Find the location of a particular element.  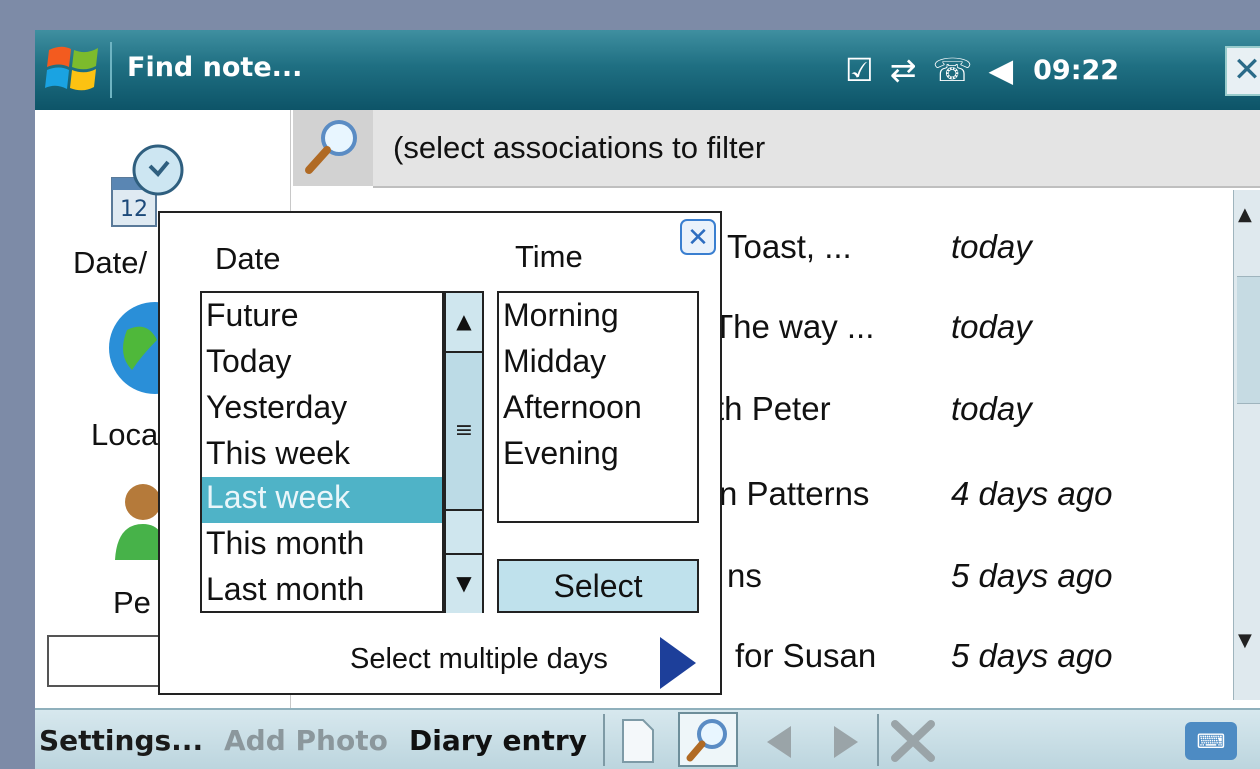

time-option: Midday is located at coordinates (554, 361).